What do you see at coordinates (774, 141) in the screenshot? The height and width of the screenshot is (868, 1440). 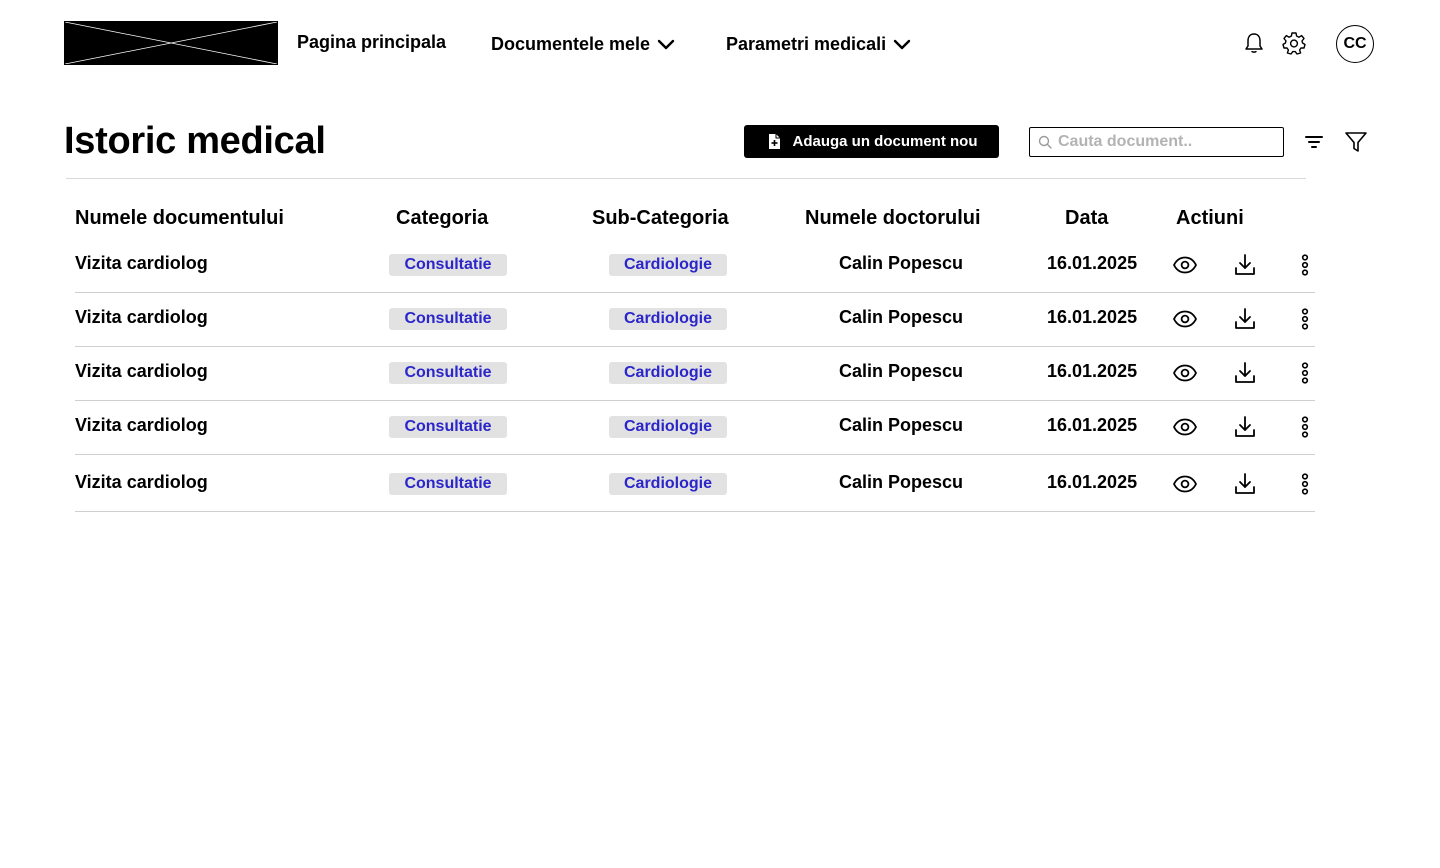 I see `file-plus-icon` at bounding box center [774, 141].